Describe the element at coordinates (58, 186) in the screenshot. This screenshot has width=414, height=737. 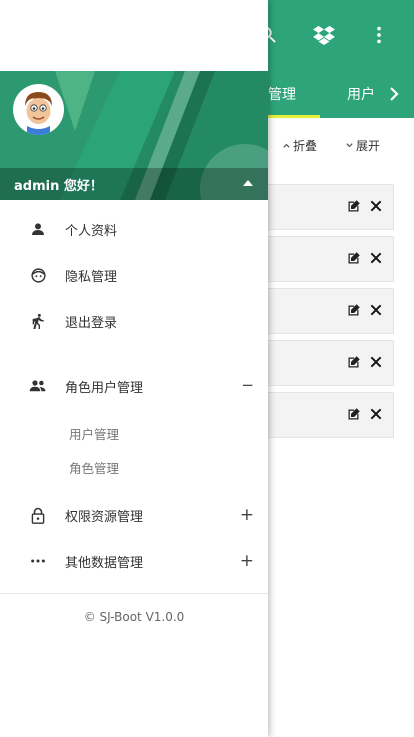
I see `user-greeting: admin 您好！` at that location.